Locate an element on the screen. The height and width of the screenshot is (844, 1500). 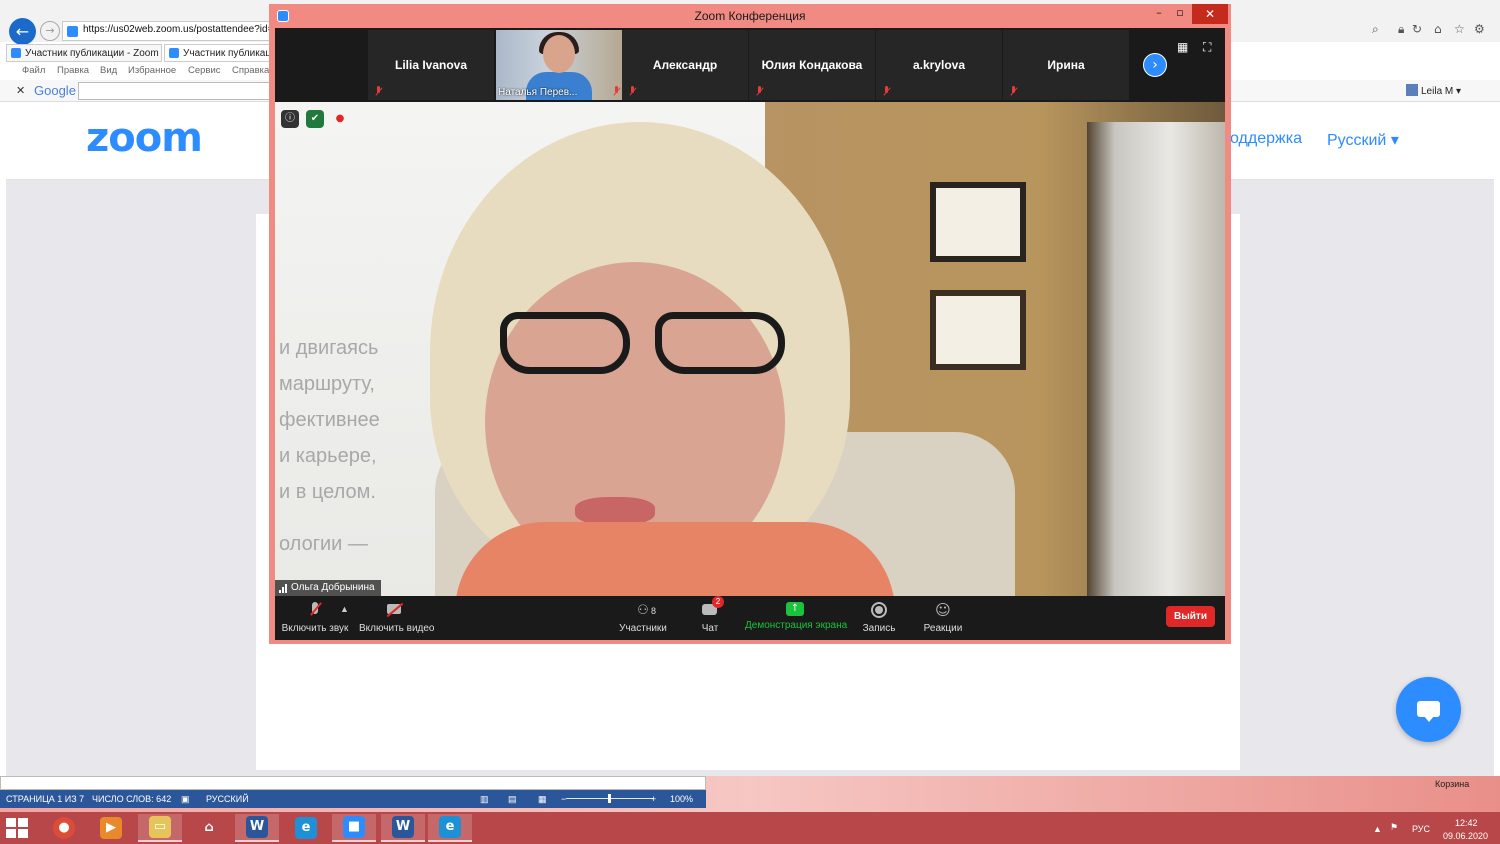
clock-time: 12:42 is located at coordinates (1466, 823).